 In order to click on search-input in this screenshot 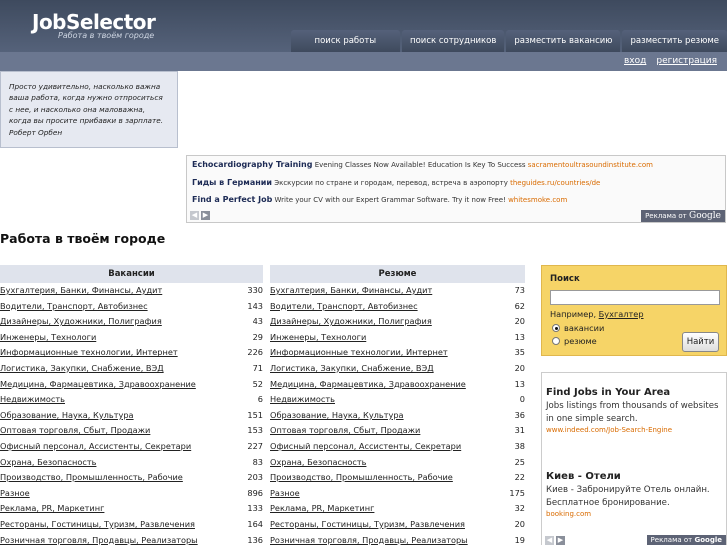, I will do `click(635, 297)`.